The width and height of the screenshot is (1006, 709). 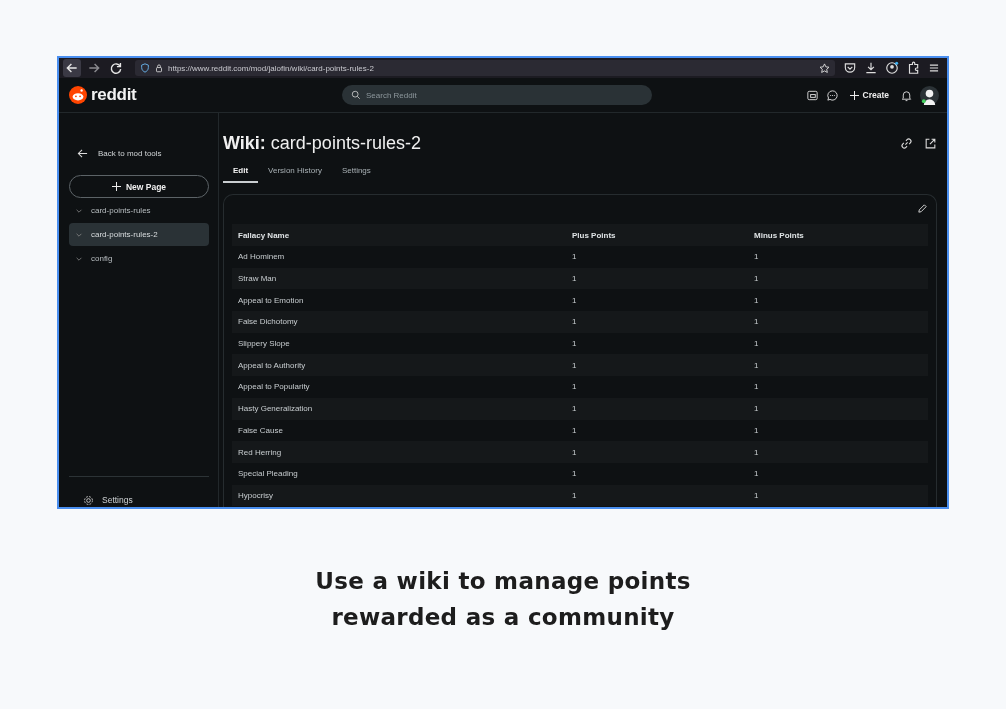 What do you see at coordinates (271, 68) in the screenshot?
I see `url-text: https://www.reddit.com/mod/jalofin/wiki/card-points-rules-2` at bounding box center [271, 68].